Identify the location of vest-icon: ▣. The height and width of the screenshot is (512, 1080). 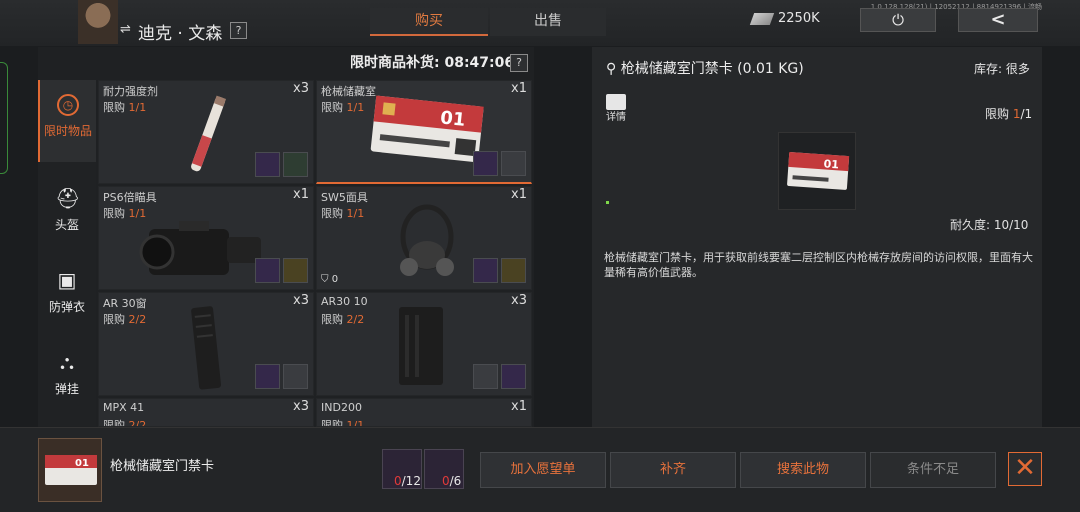
(67, 280).